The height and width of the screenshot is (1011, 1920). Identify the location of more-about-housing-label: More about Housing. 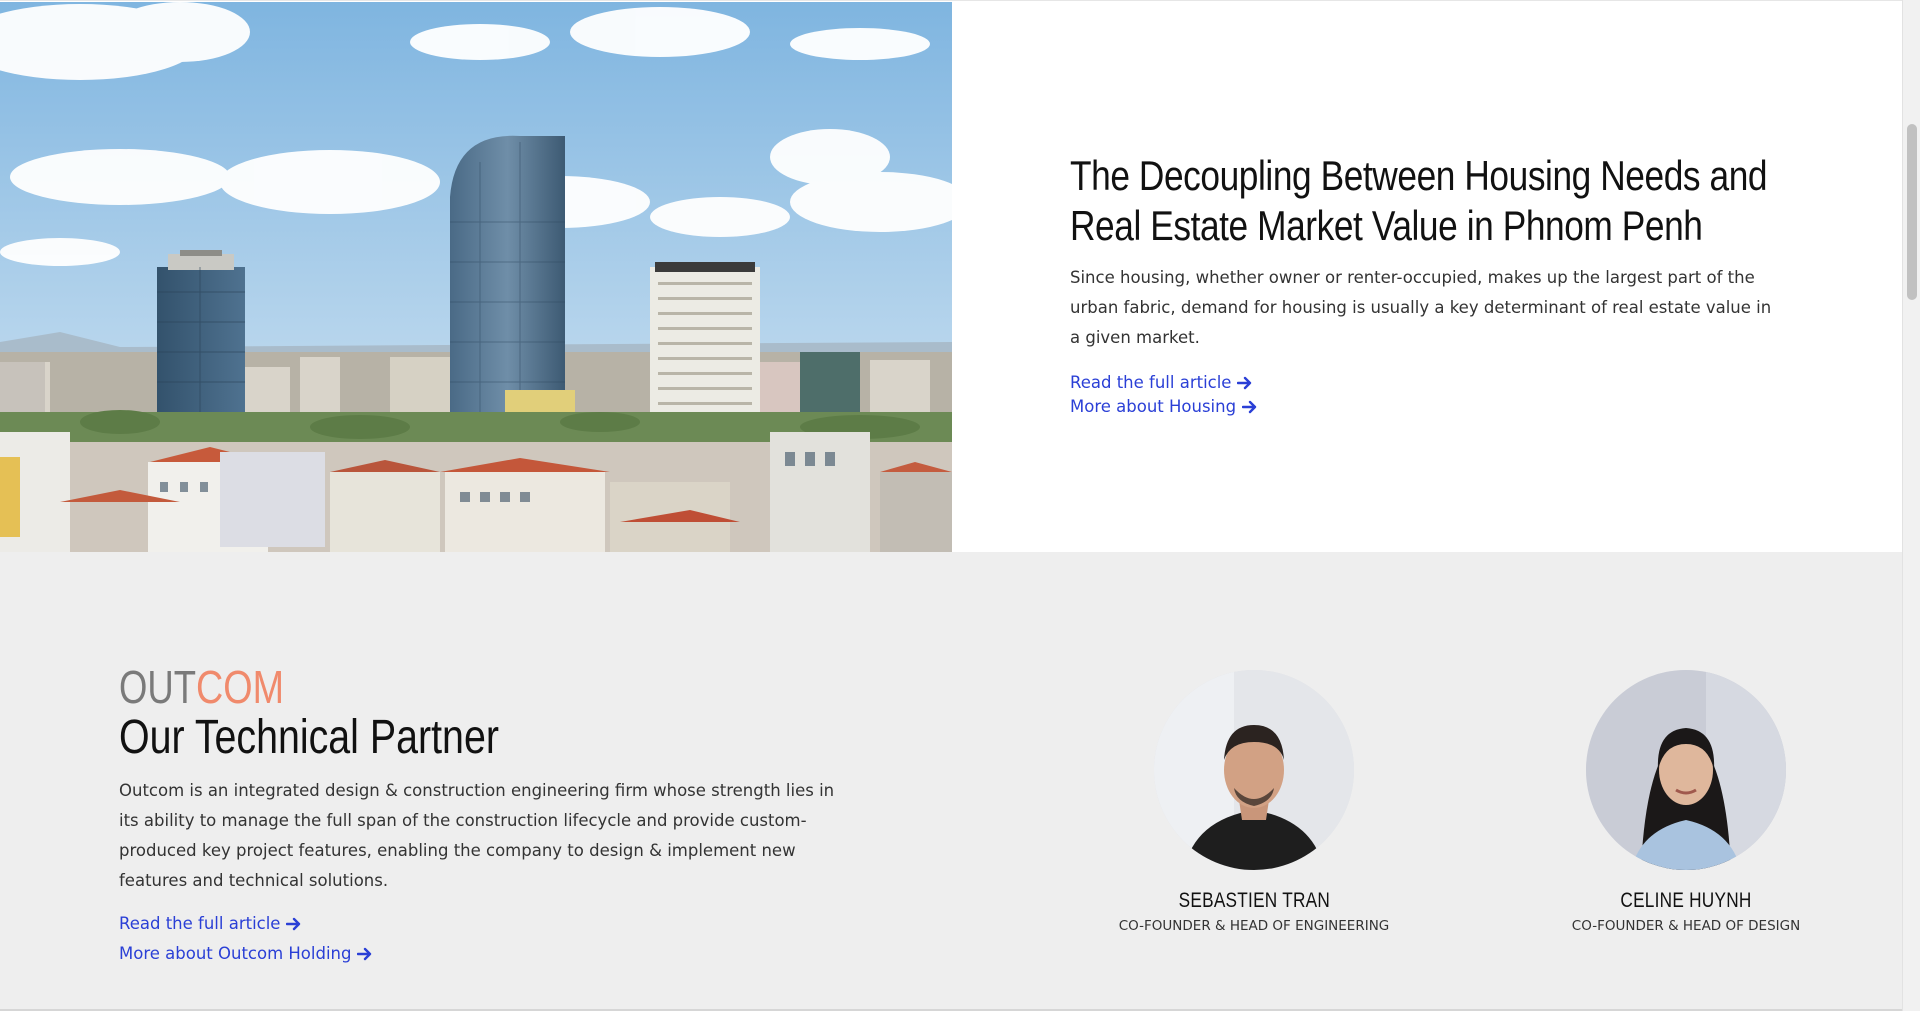
(1153, 406).